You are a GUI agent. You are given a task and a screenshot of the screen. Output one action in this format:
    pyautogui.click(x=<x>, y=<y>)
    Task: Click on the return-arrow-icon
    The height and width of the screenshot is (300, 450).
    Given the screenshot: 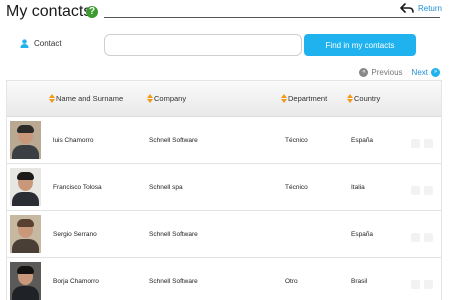 What is the action you would take?
    pyautogui.click(x=407, y=8)
    